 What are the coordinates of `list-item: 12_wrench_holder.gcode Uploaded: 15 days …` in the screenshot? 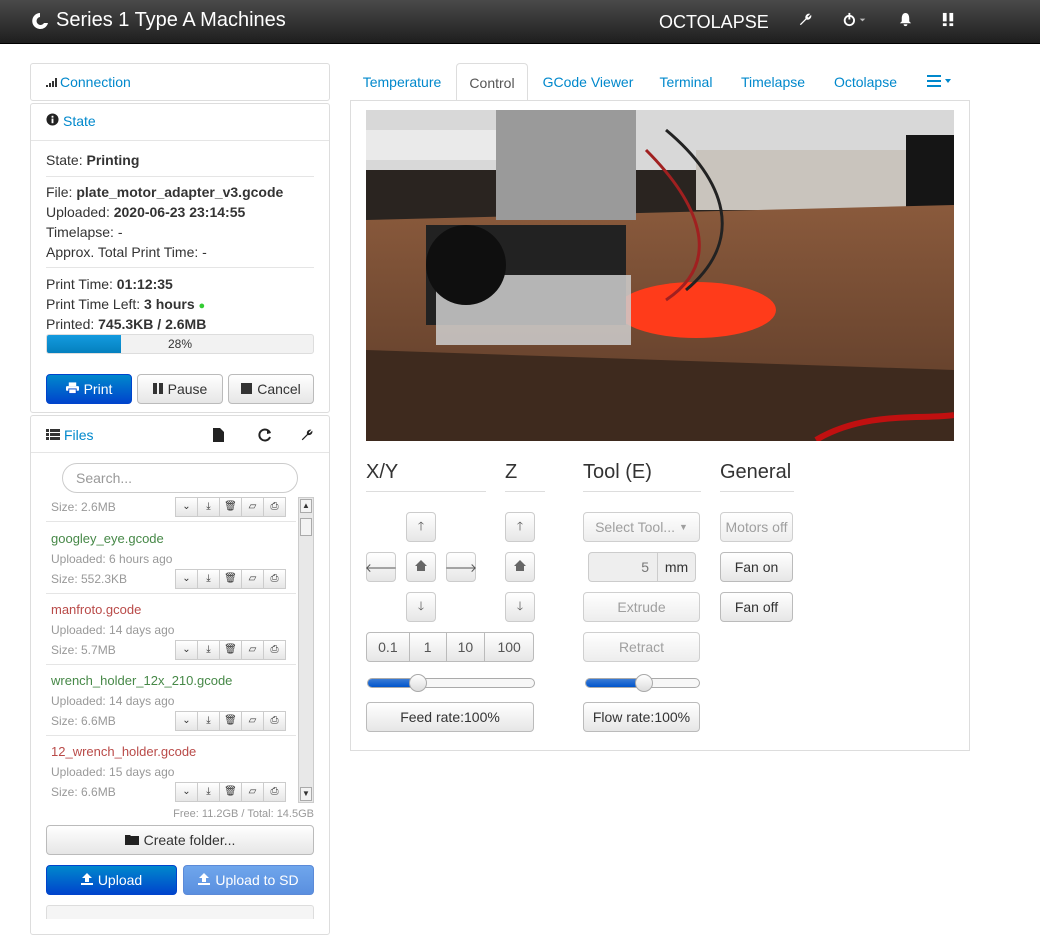 It's located at (171, 769).